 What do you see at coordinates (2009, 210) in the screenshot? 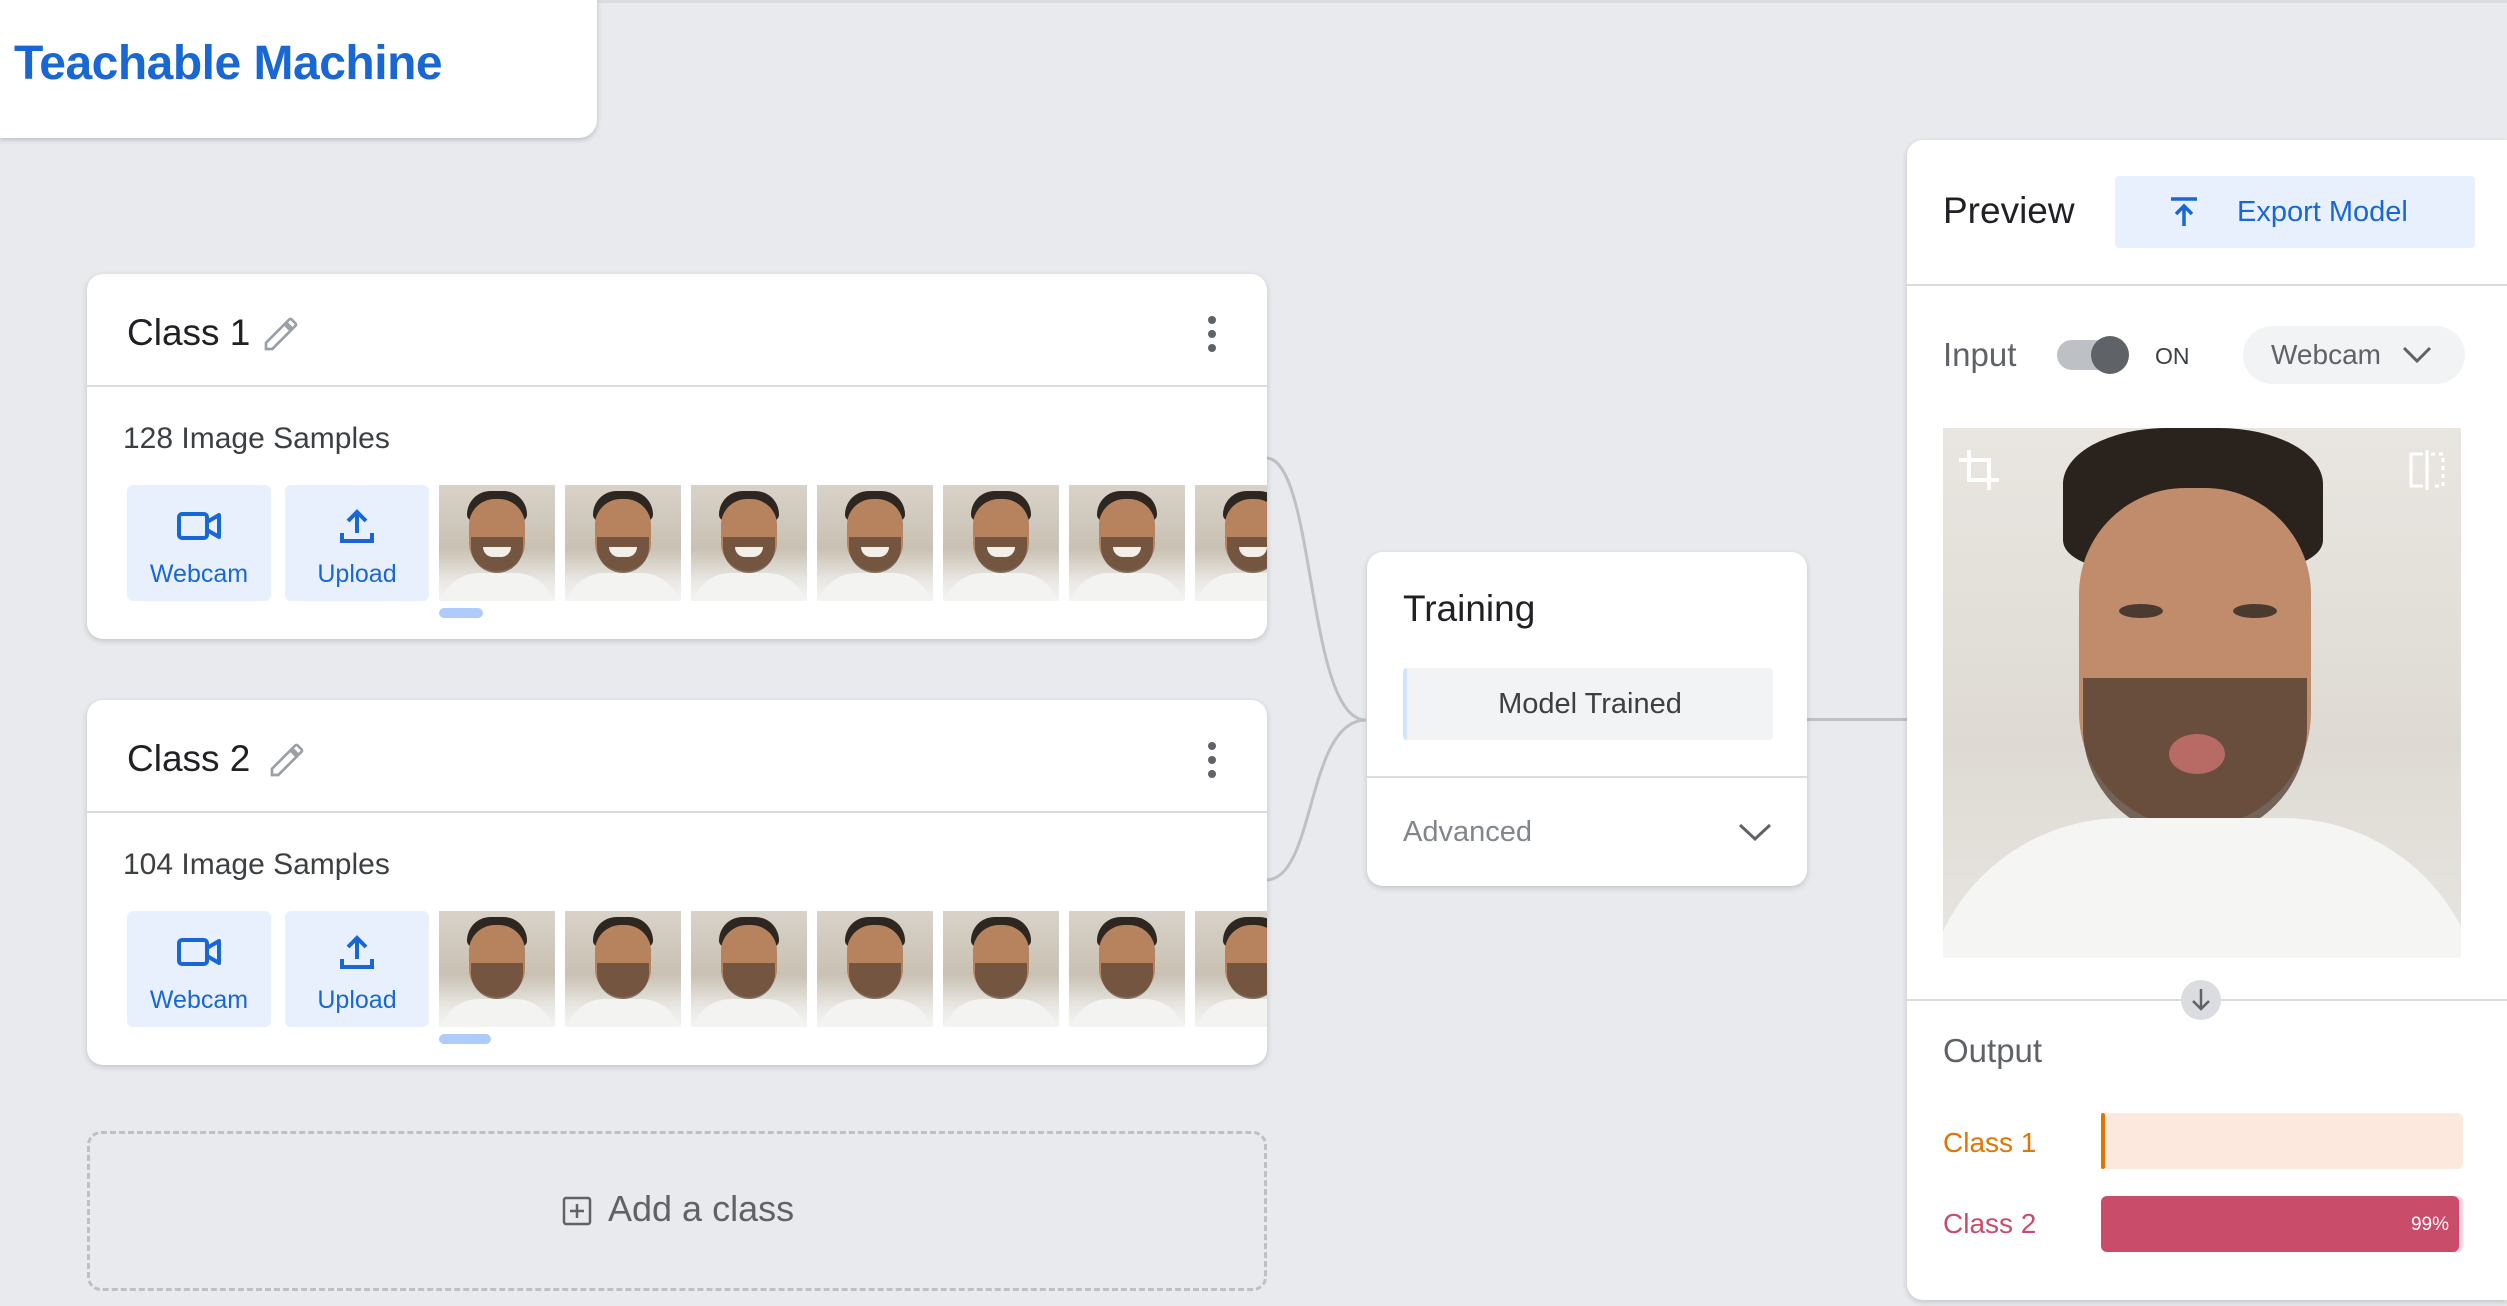
I see `preview-title: Preview` at bounding box center [2009, 210].